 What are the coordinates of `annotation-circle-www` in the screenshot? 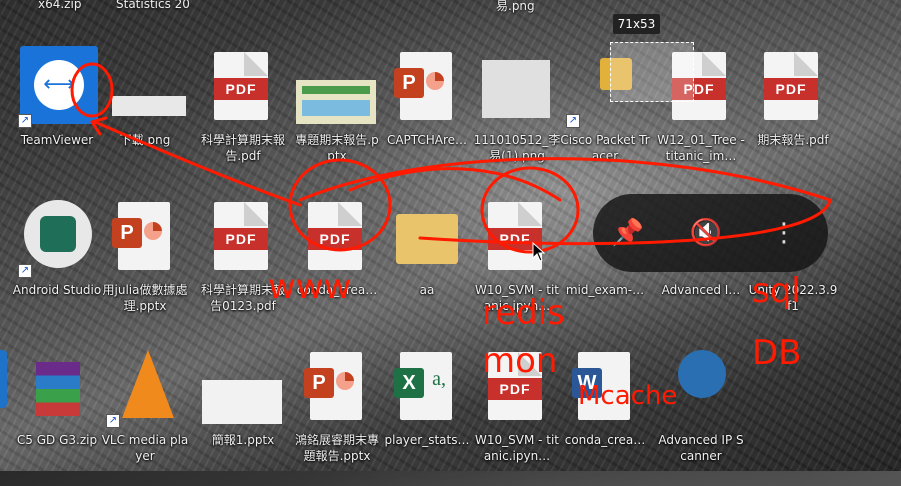 It's located at (340, 205).